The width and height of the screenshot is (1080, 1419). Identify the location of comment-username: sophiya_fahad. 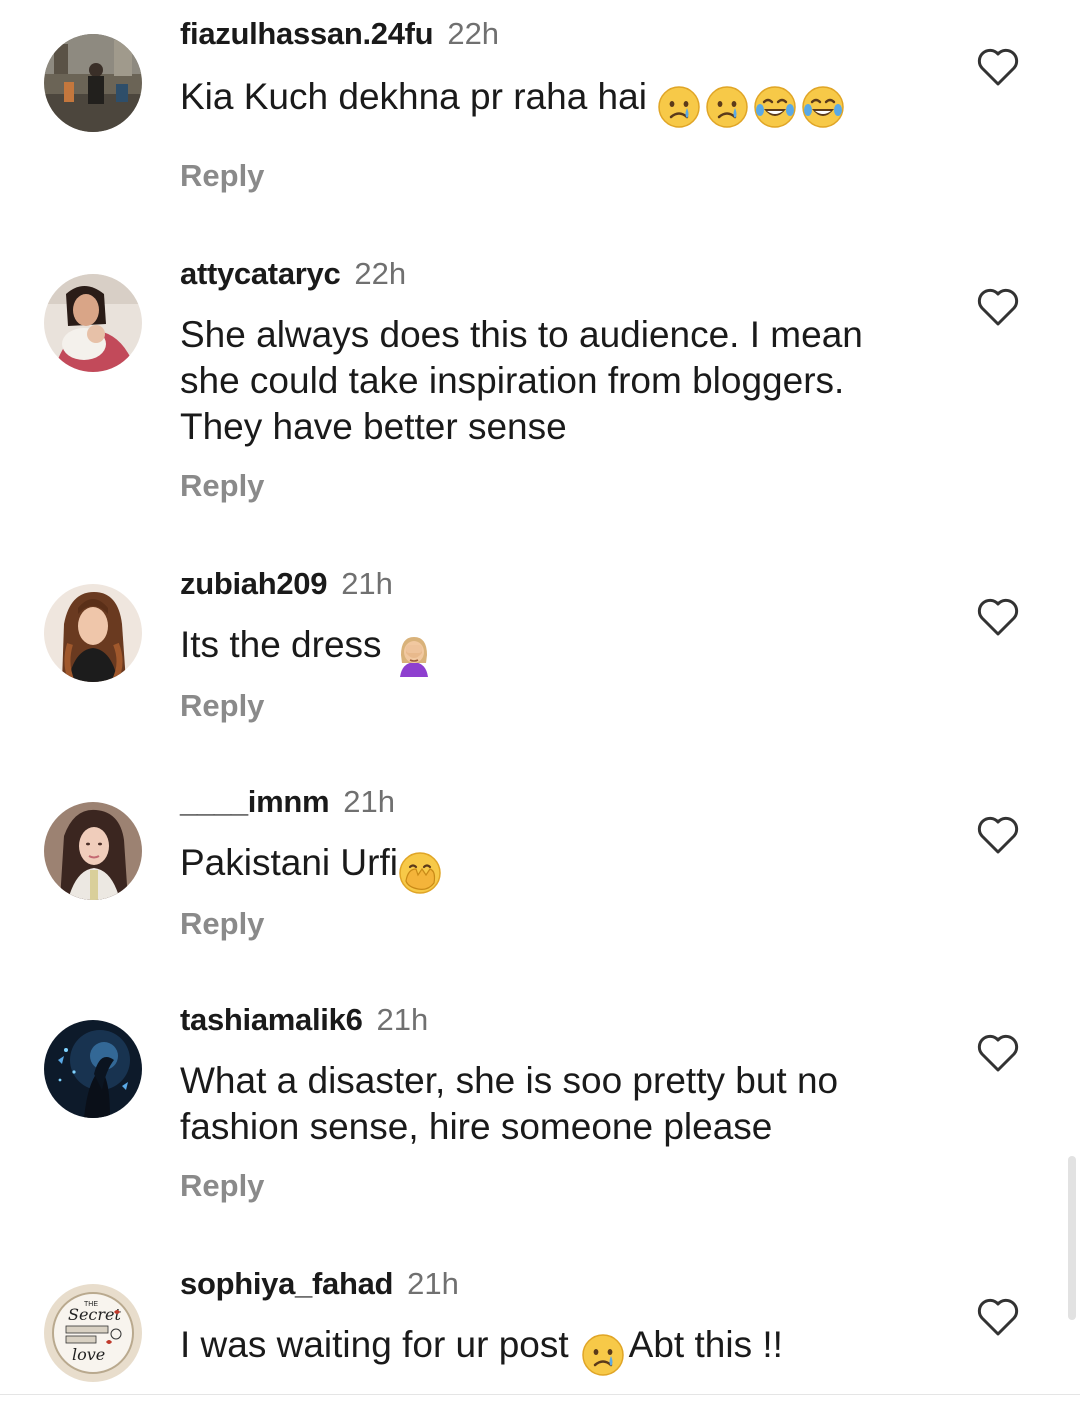
(286, 1283).